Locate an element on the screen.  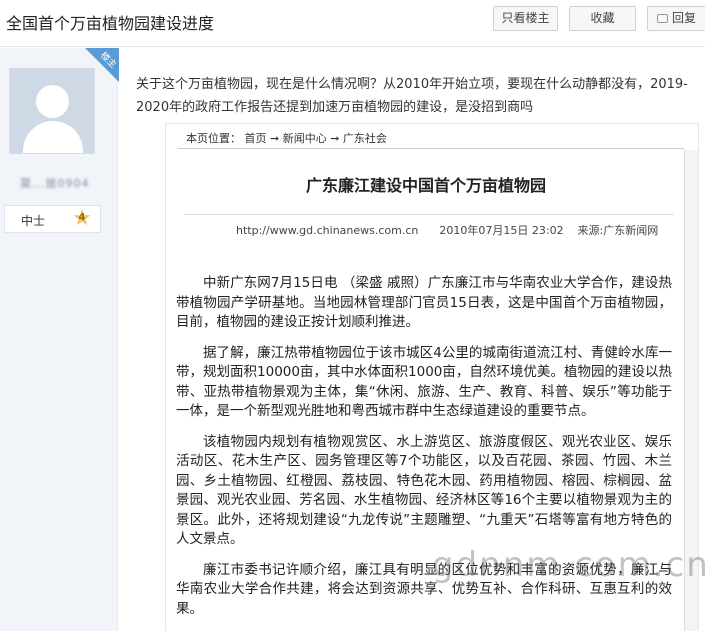
reply-icon is located at coordinates (662, 18).